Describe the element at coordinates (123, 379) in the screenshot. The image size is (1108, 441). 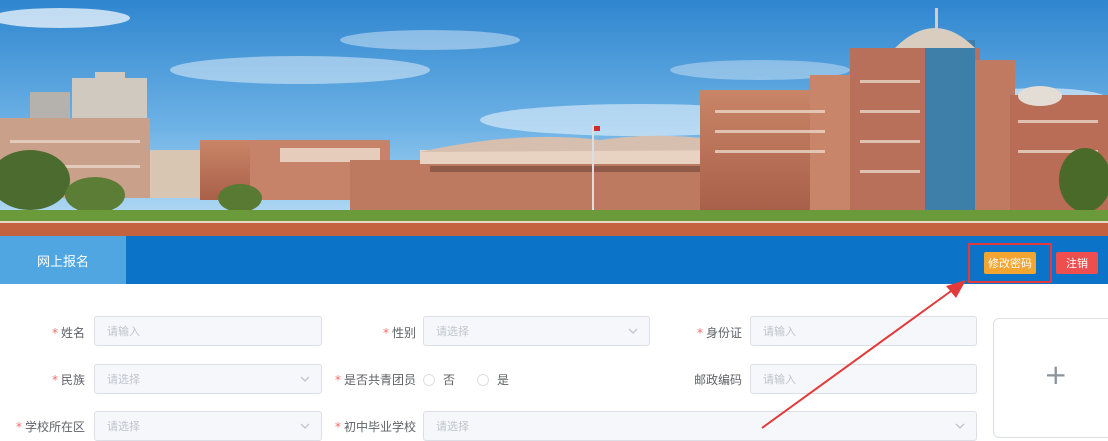
I see `ethnicity-placeholder: 请选择` at that location.